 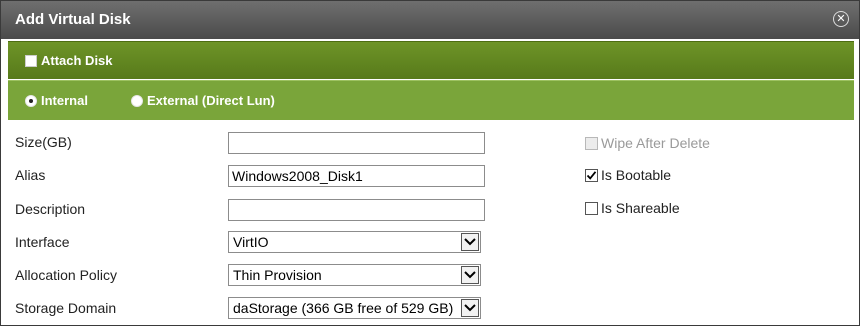 I want to click on storage-domain-label: Storage Domain, so click(x=66, y=308).